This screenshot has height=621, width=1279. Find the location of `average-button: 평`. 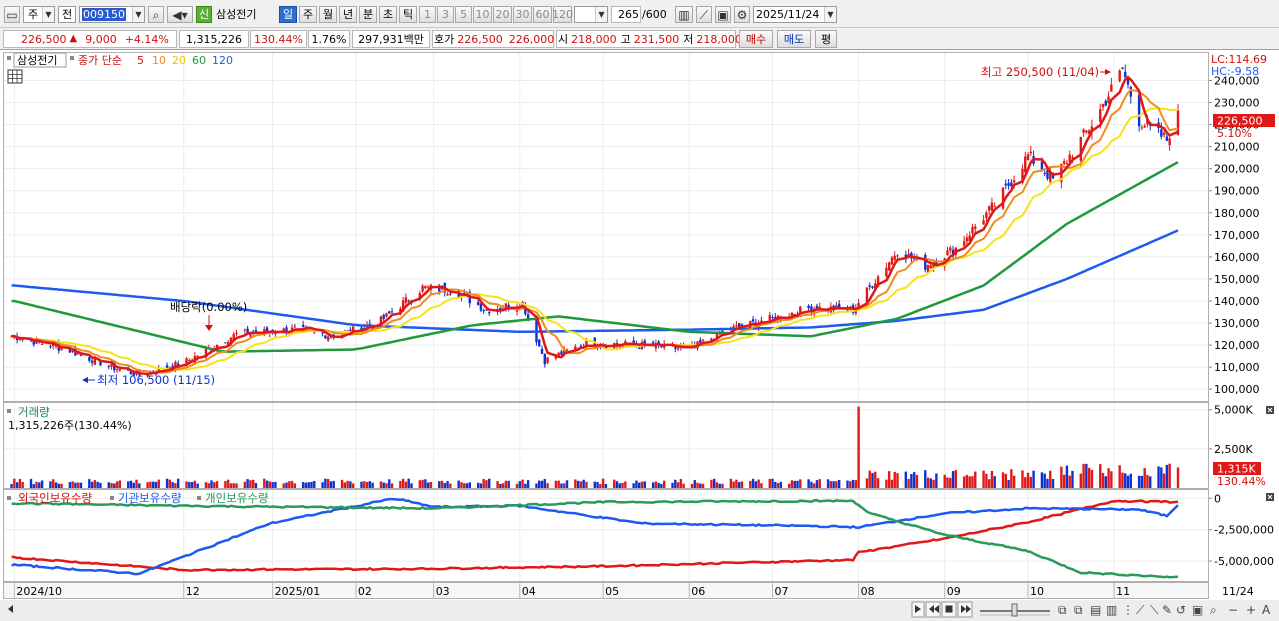

average-button: 평 is located at coordinates (826, 39).